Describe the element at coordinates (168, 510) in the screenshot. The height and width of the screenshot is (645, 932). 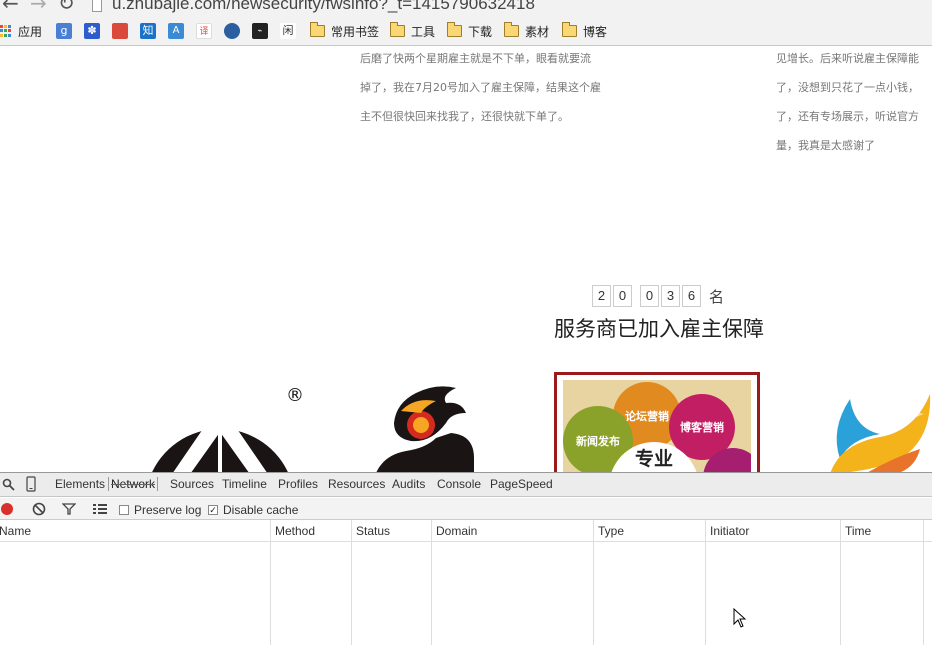
I see `checkbox-label: Preserve log` at that location.